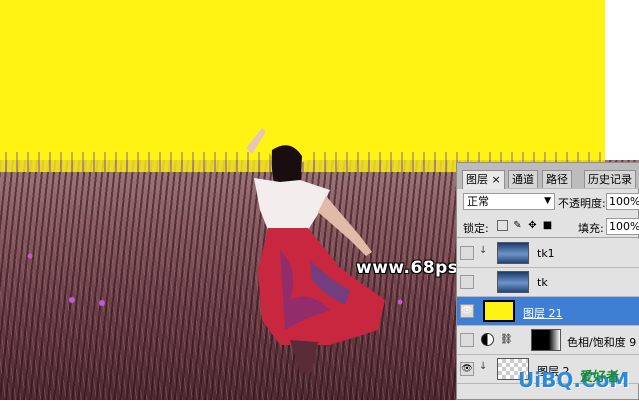 This screenshot has height=401, width=639. Describe the element at coordinates (600, 377) in the screenshot. I see `site-slogan: 爱好者` at that location.